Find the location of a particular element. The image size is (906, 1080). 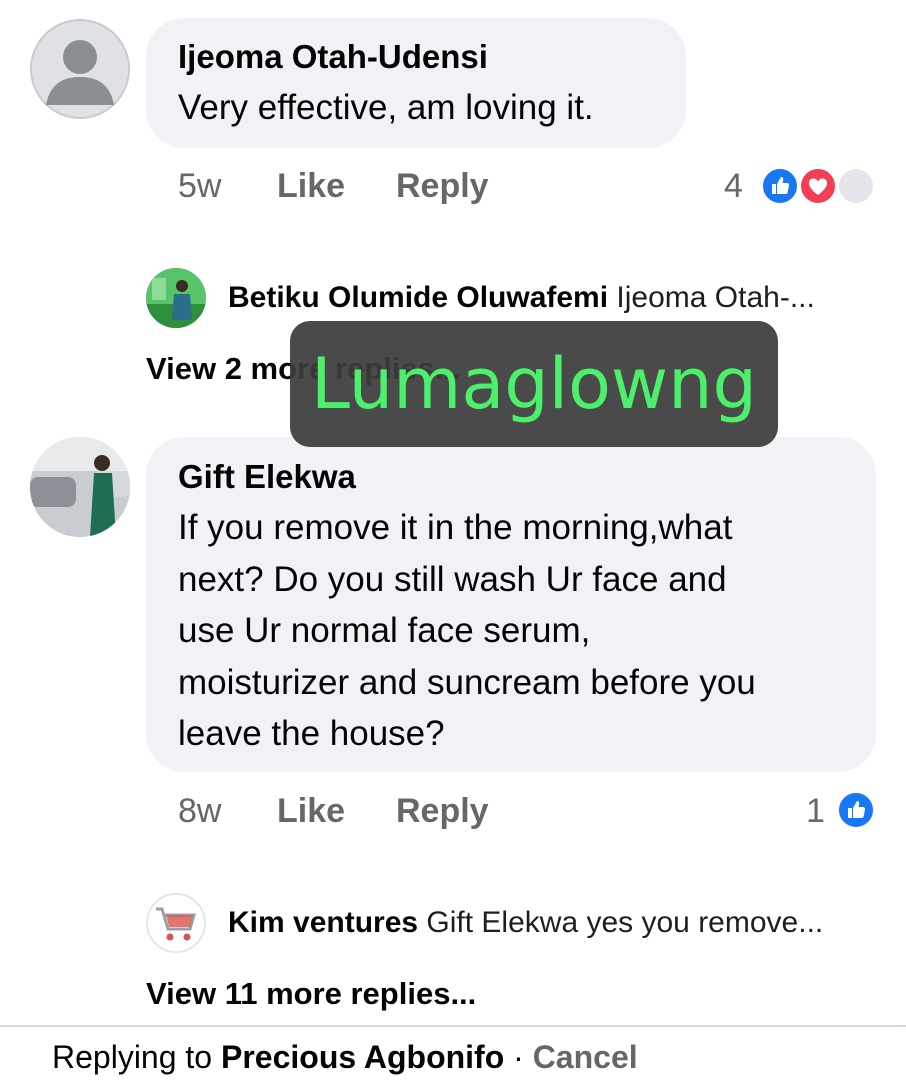

shopping-cart-icon is located at coordinates (176, 924).